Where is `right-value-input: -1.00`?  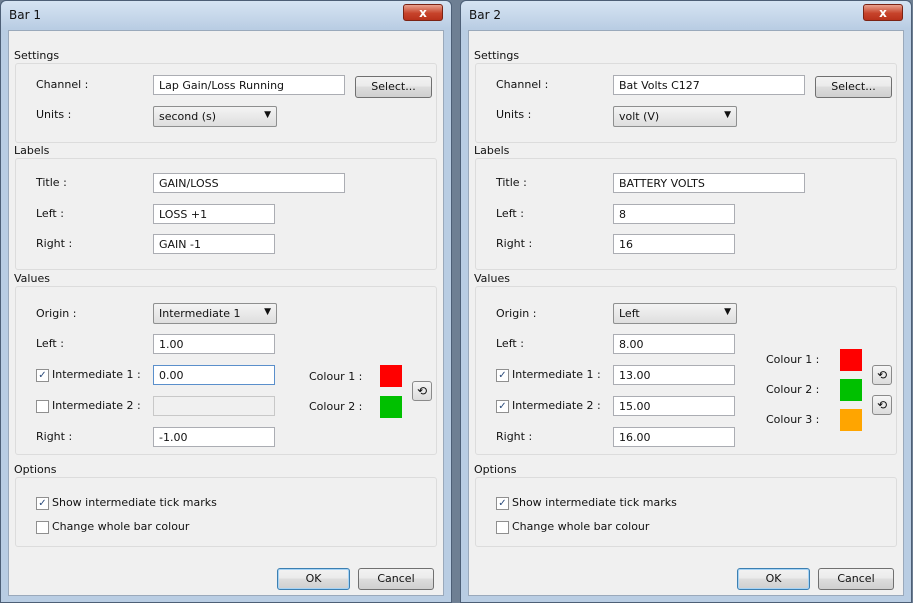
right-value-input: -1.00 is located at coordinates (214, 437).